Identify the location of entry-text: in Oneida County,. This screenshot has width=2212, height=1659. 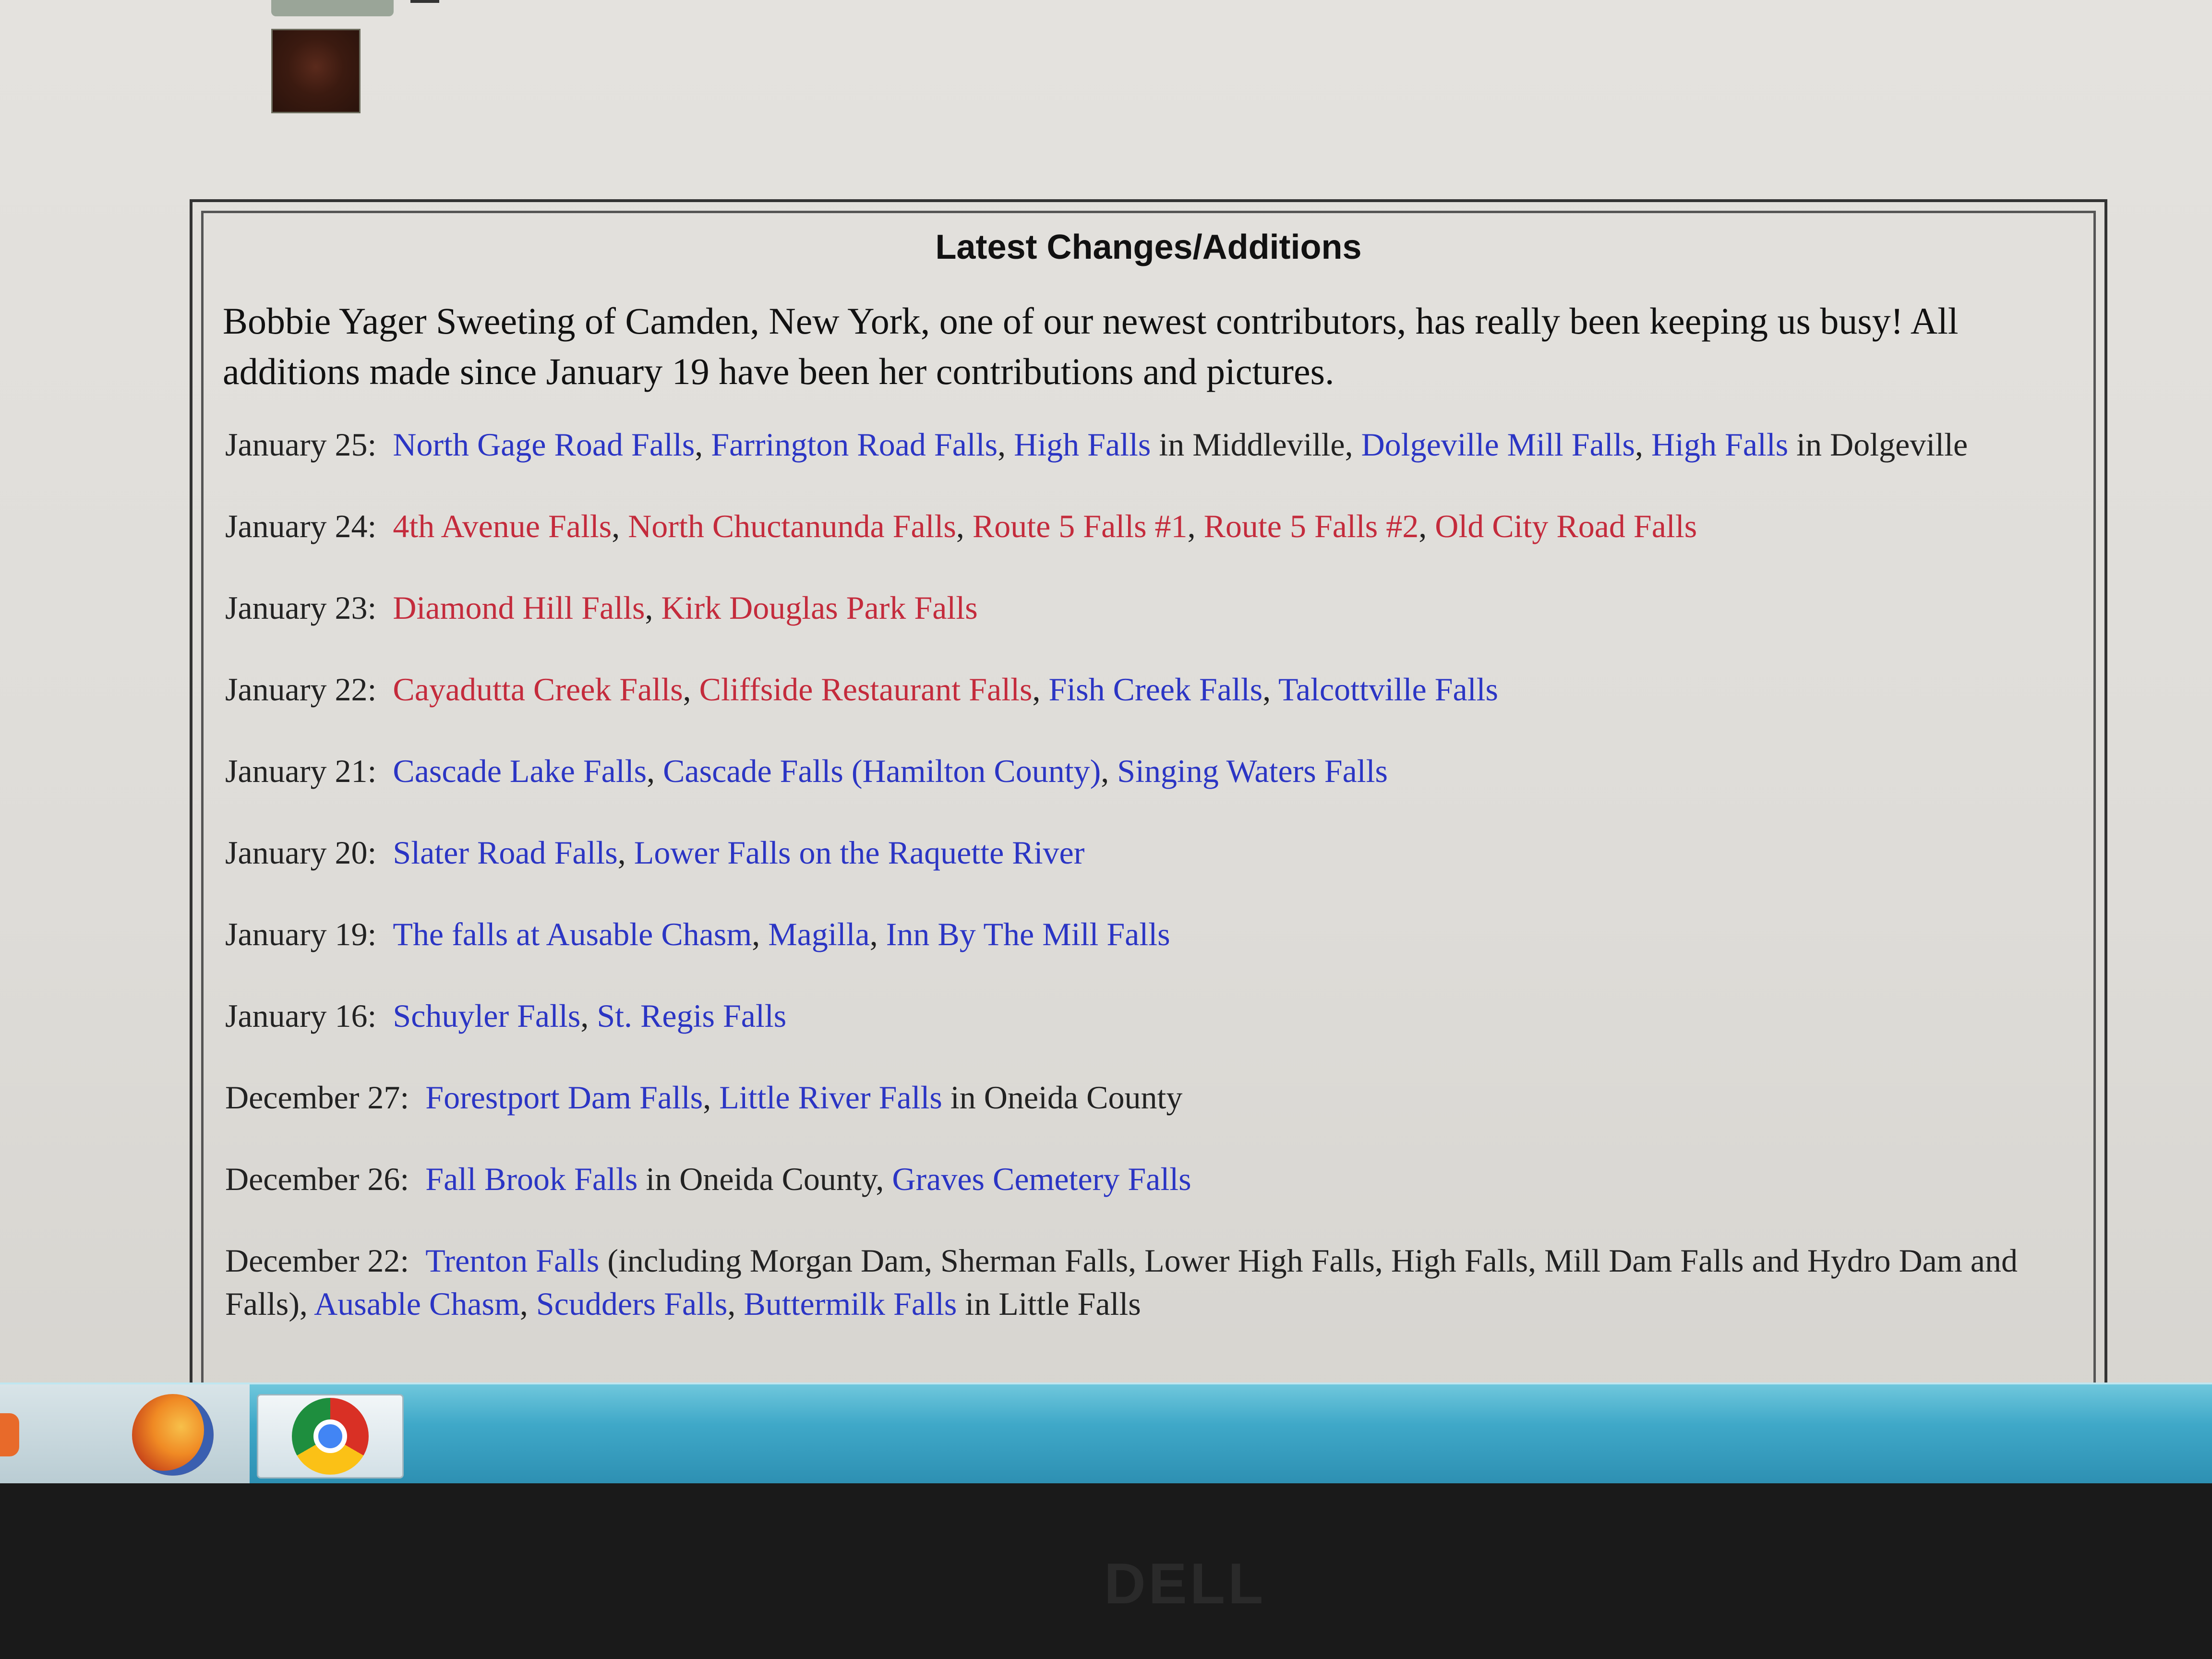
(764, 1179).